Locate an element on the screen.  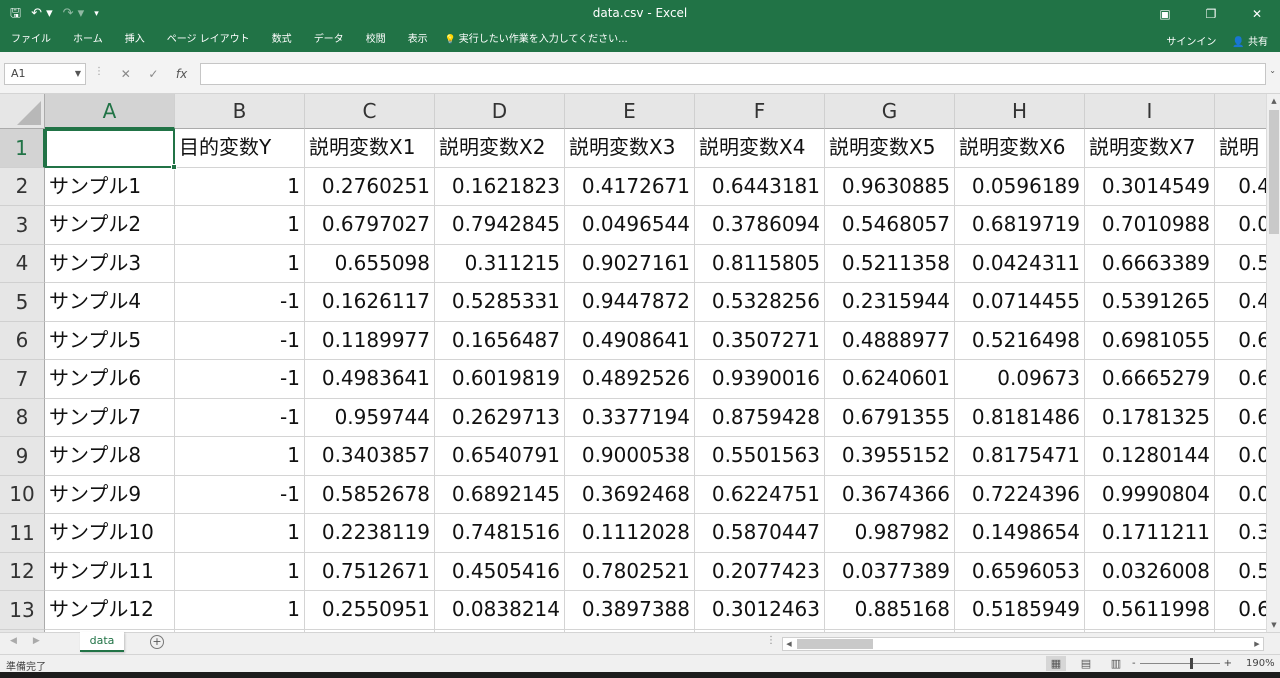
cell: 説明変数X4 is located at coordinates (760, 148).